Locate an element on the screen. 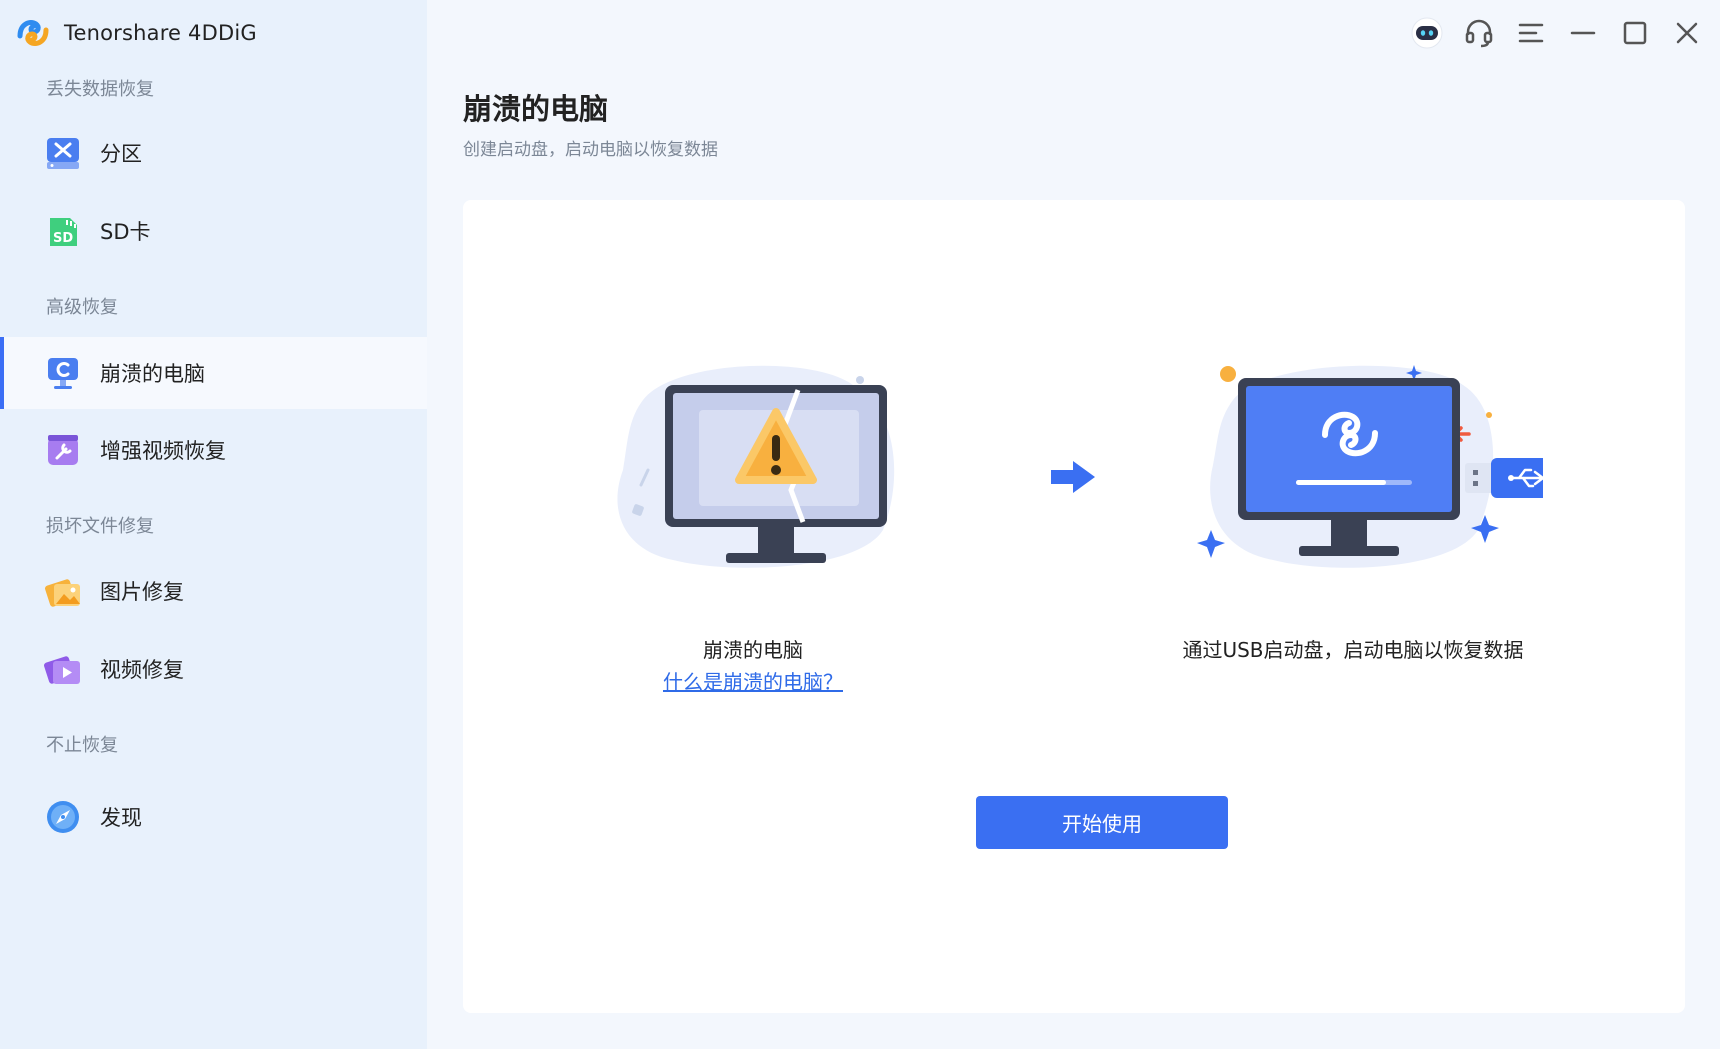 The width and height of the screenshot is (1720, 1049). section-lost-data: 丢失数据恢复 is located at coordinates (100, 89).